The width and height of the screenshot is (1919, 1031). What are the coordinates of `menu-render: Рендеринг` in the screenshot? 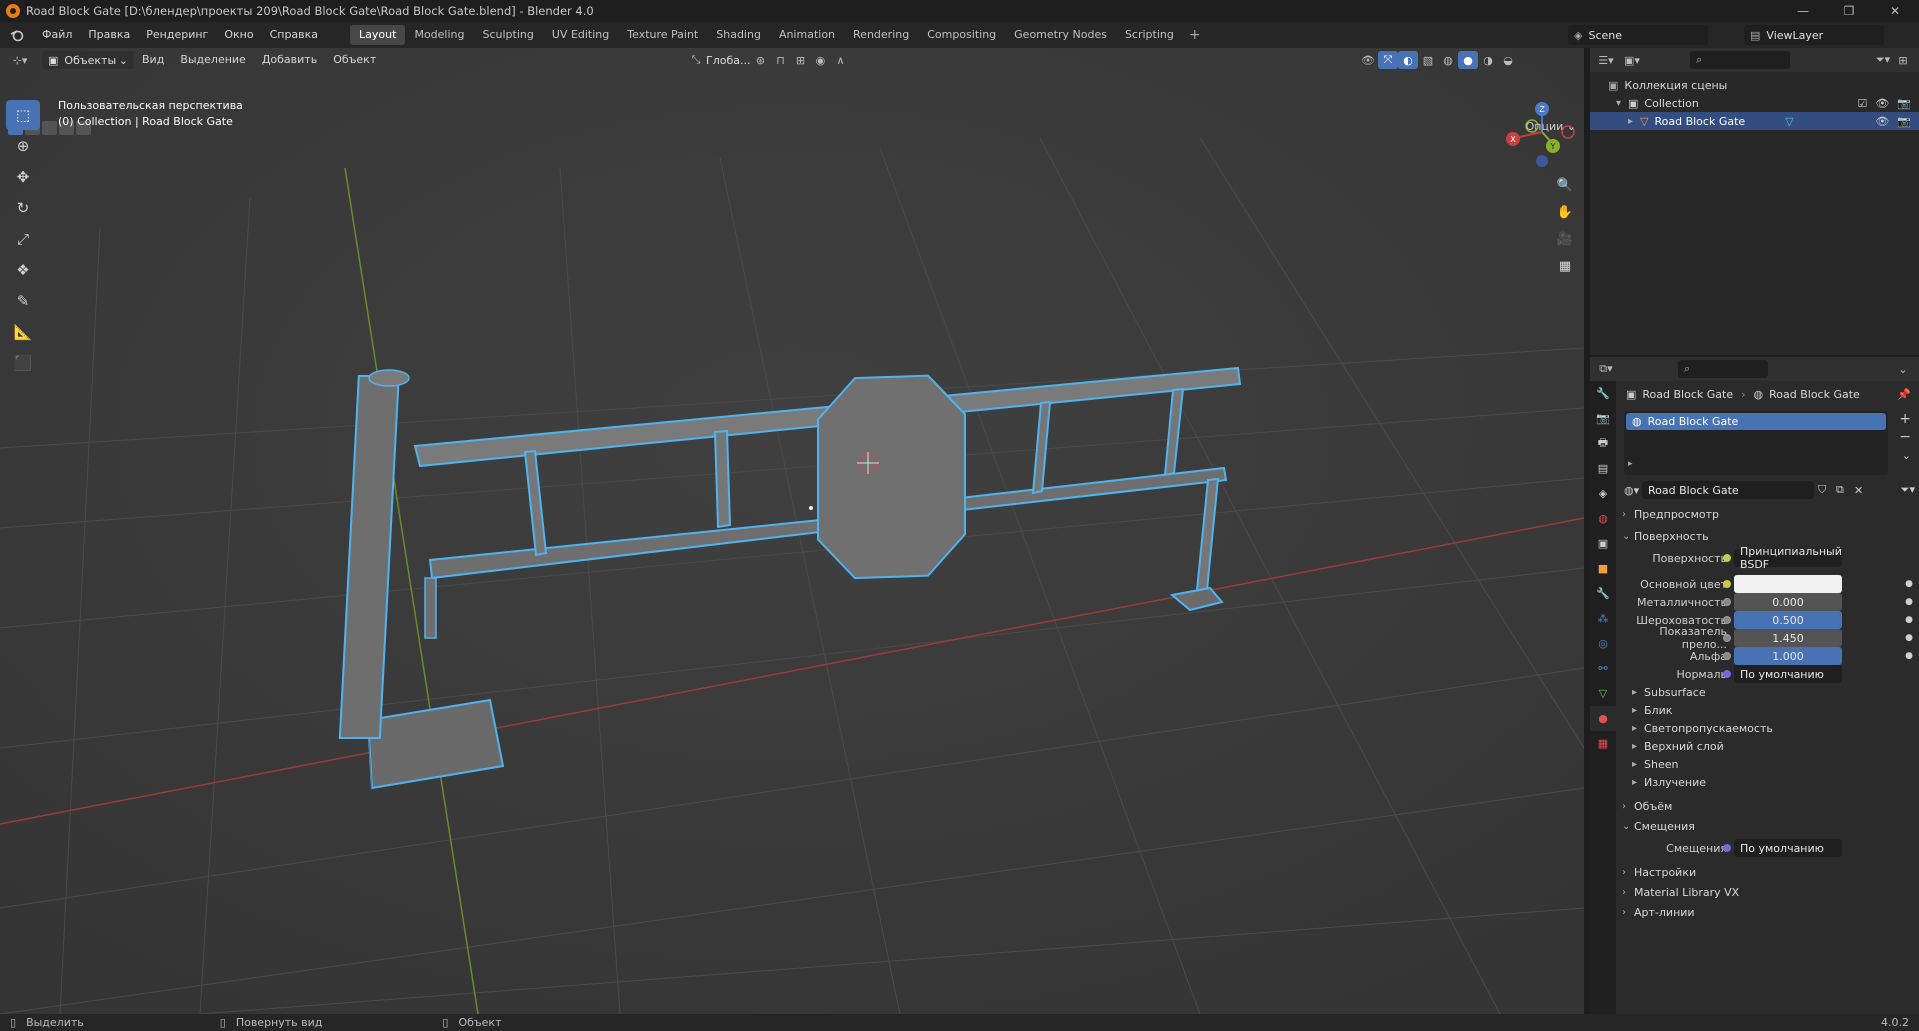 It's located at (177, 35).